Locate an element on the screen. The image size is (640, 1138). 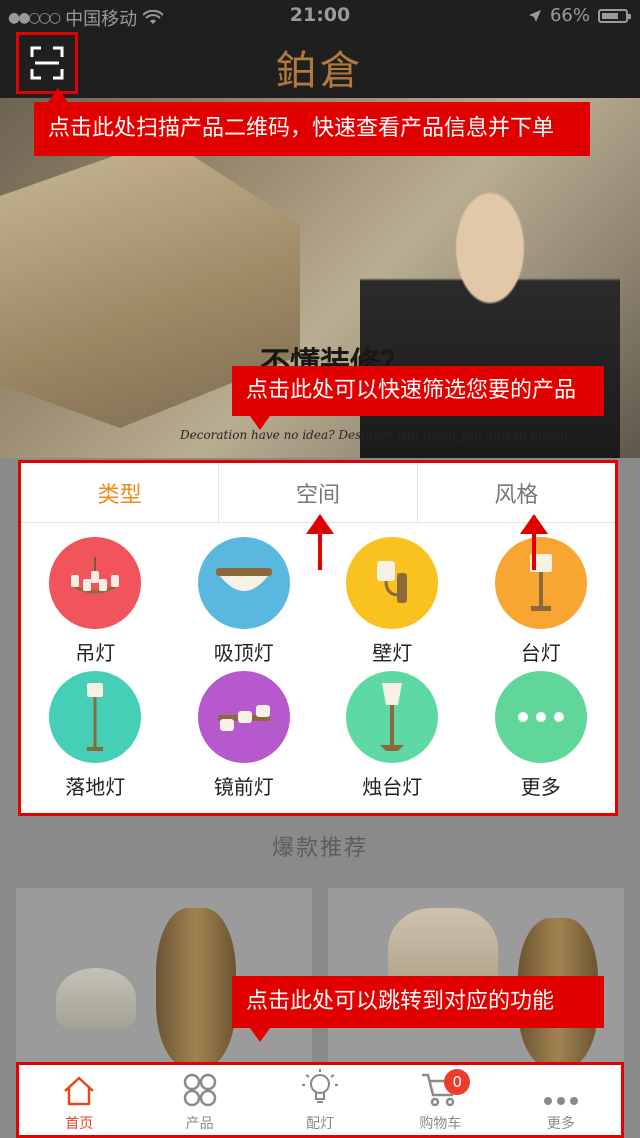
product-image is located at coordinates (96, 998).